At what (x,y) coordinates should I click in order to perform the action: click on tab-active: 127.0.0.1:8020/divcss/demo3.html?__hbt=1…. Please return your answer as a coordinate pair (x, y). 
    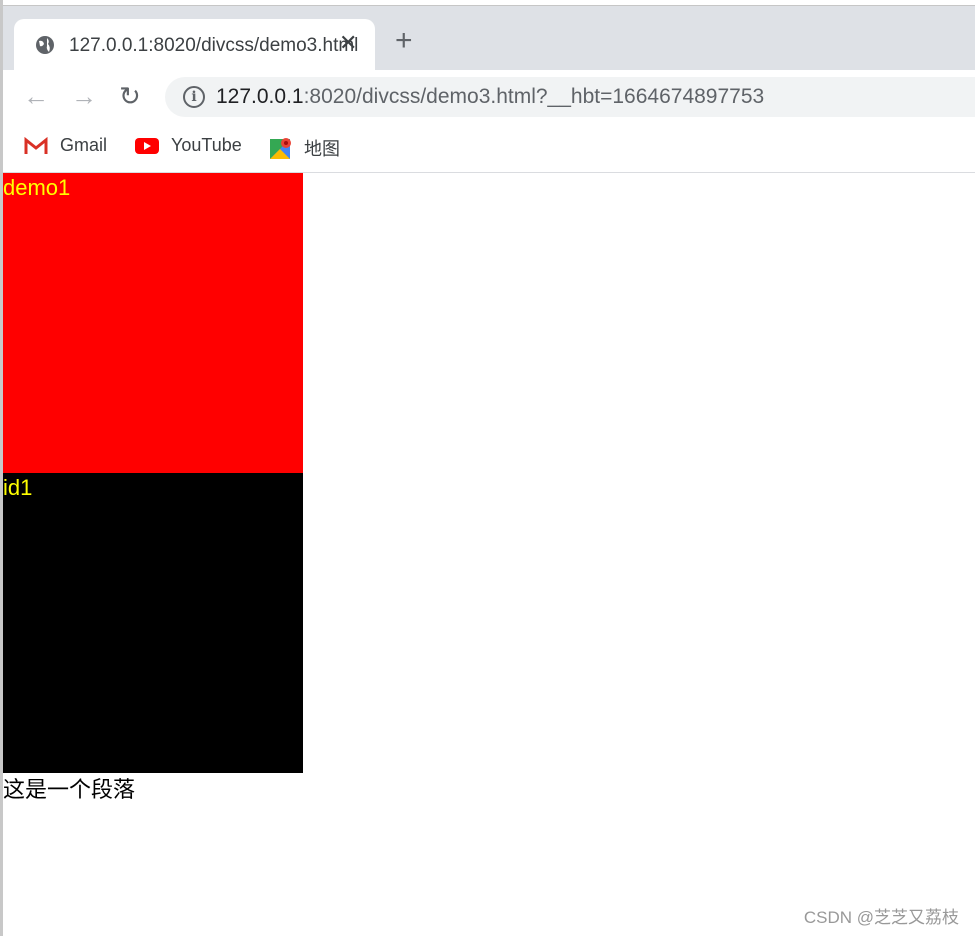
    Looking at the image, I should click on (194, 45).